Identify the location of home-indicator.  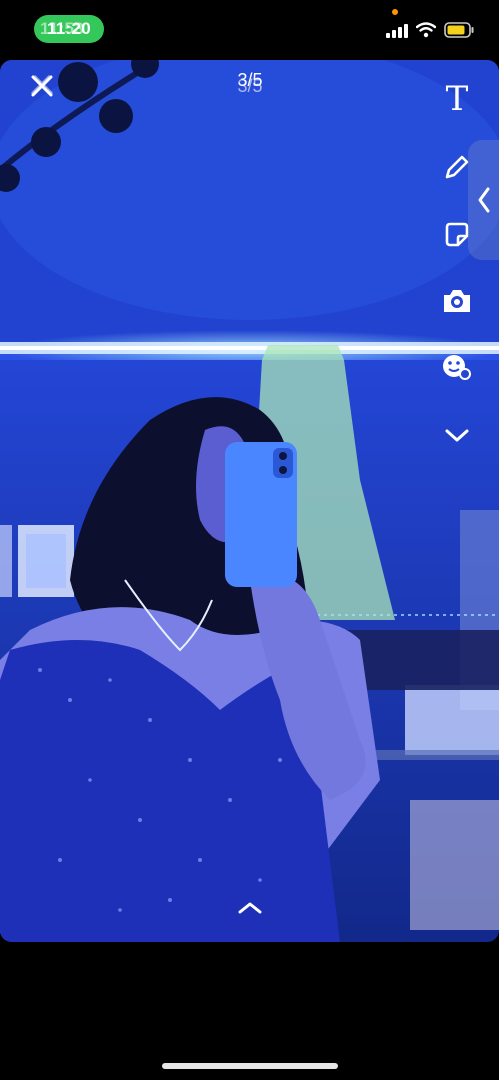
(250, 1066).